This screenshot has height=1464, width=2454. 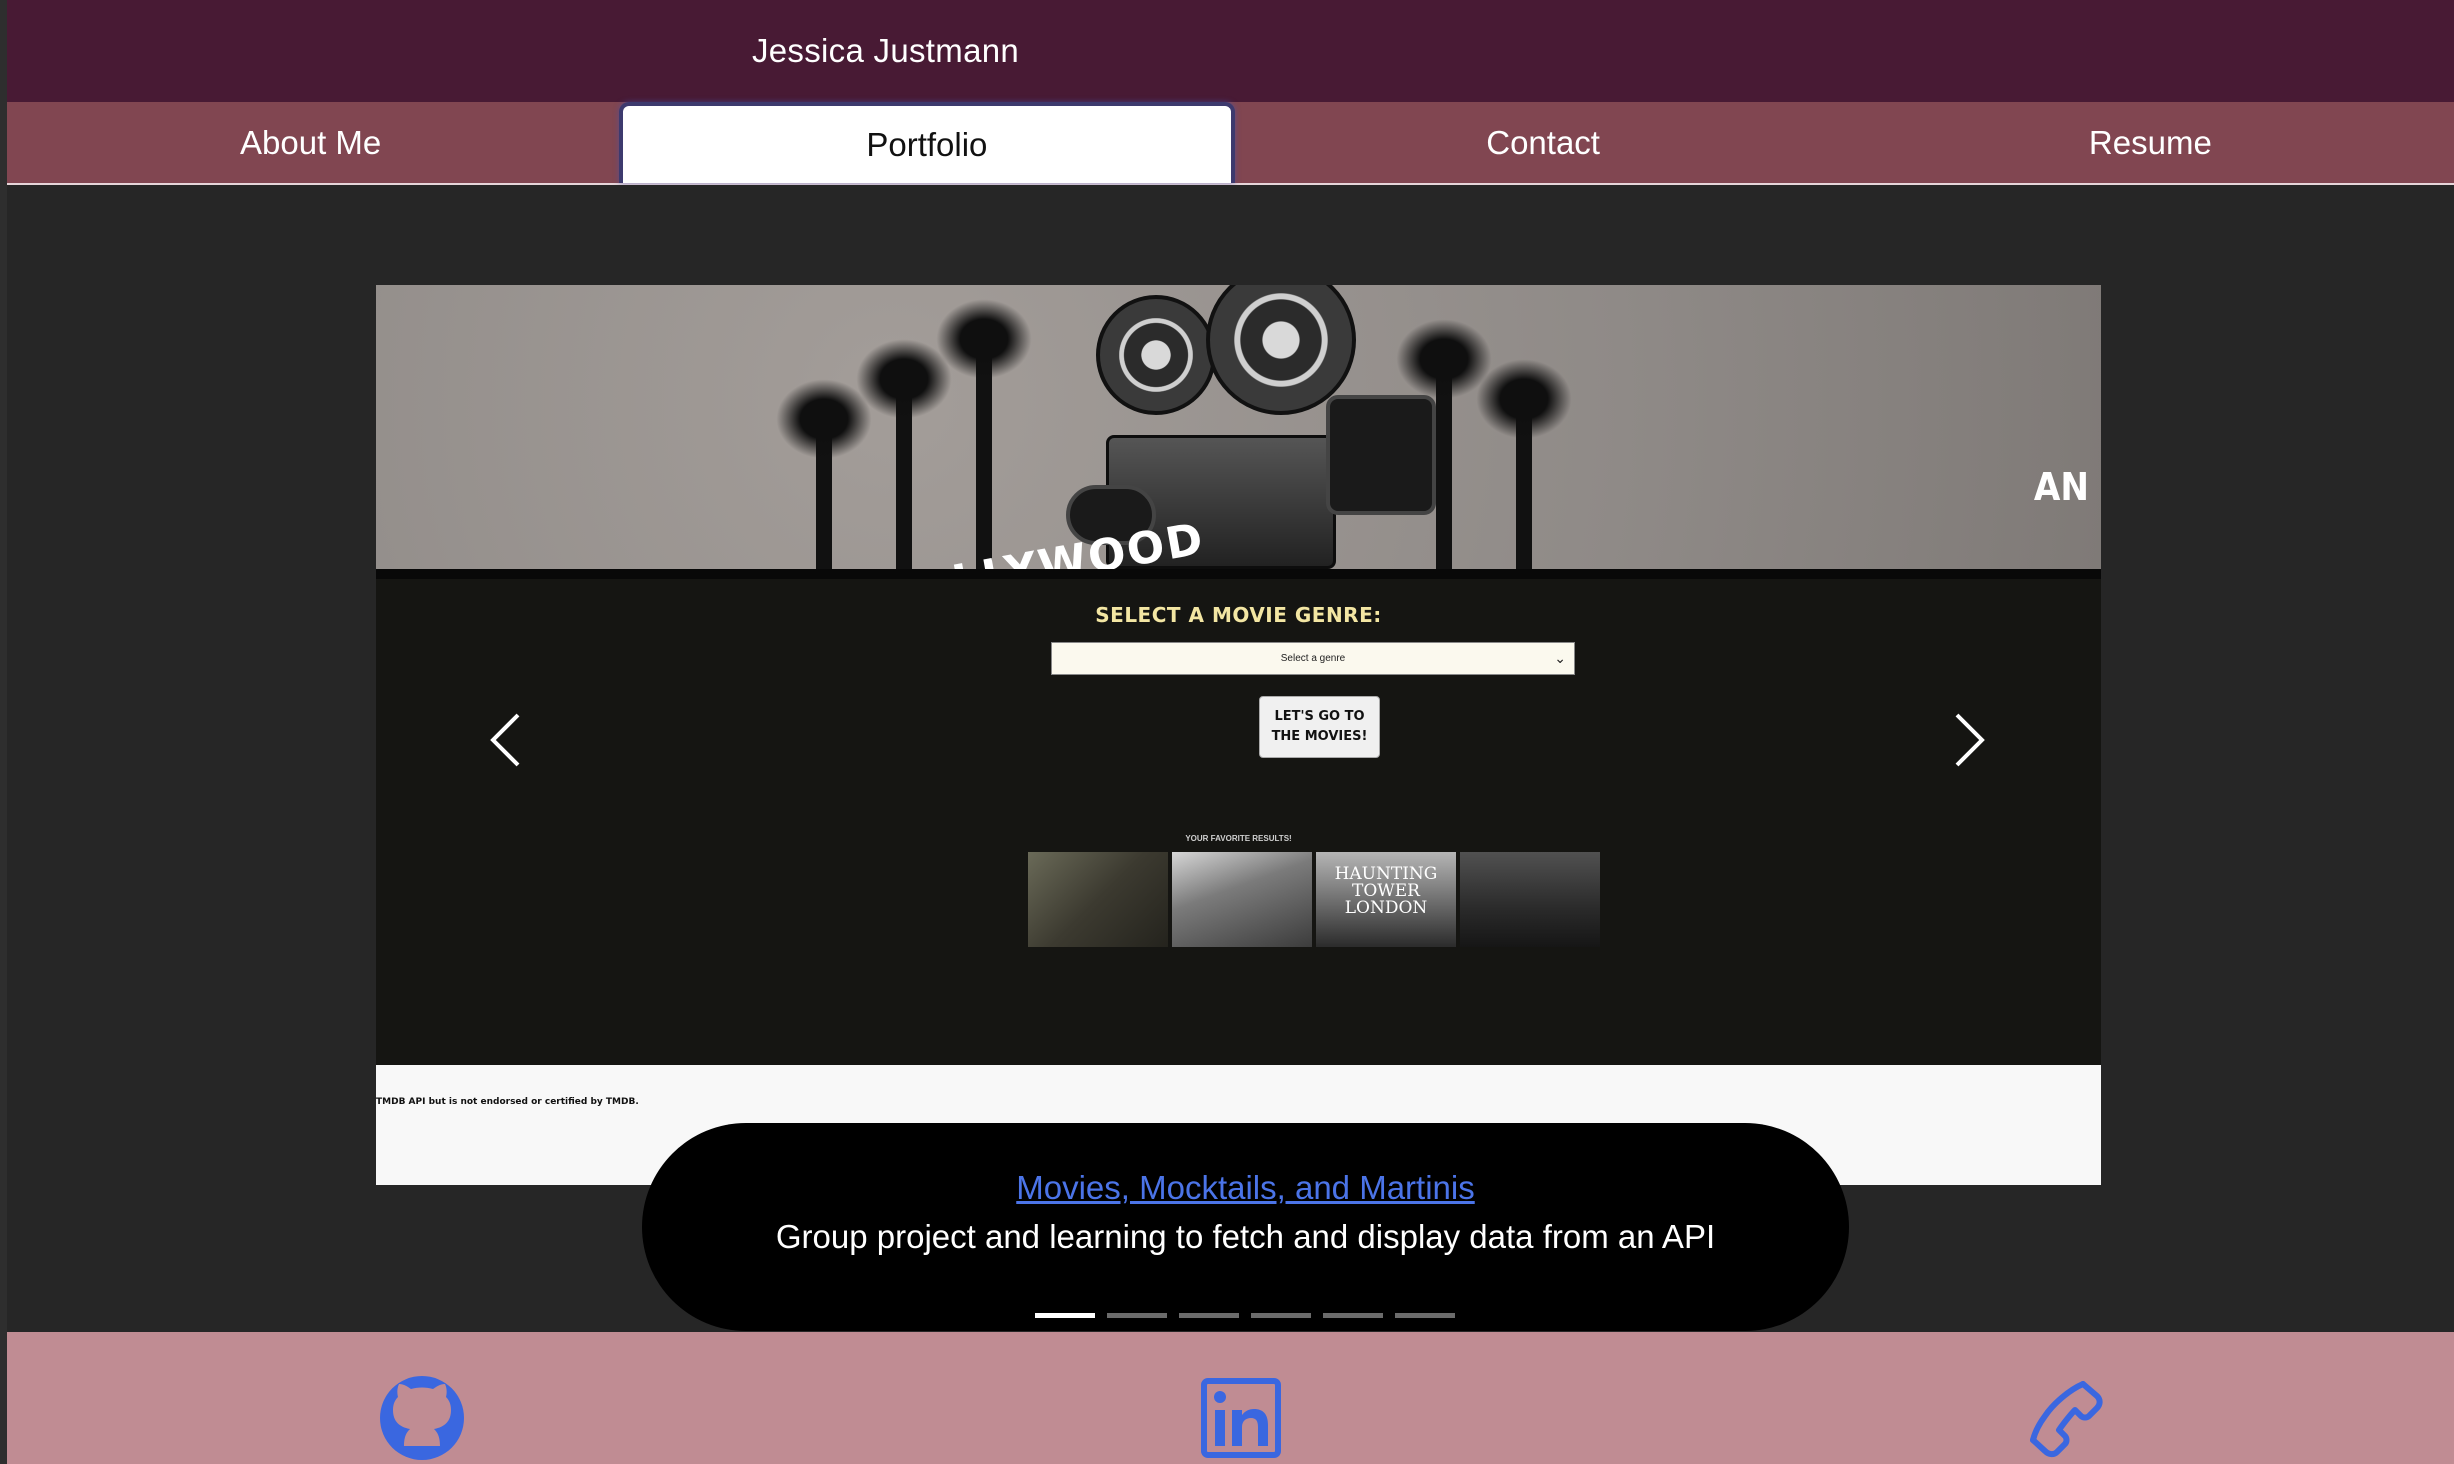 I want to click on poster-row: HAUNTING TOWER LONDON, so click(x=1314, y=899).